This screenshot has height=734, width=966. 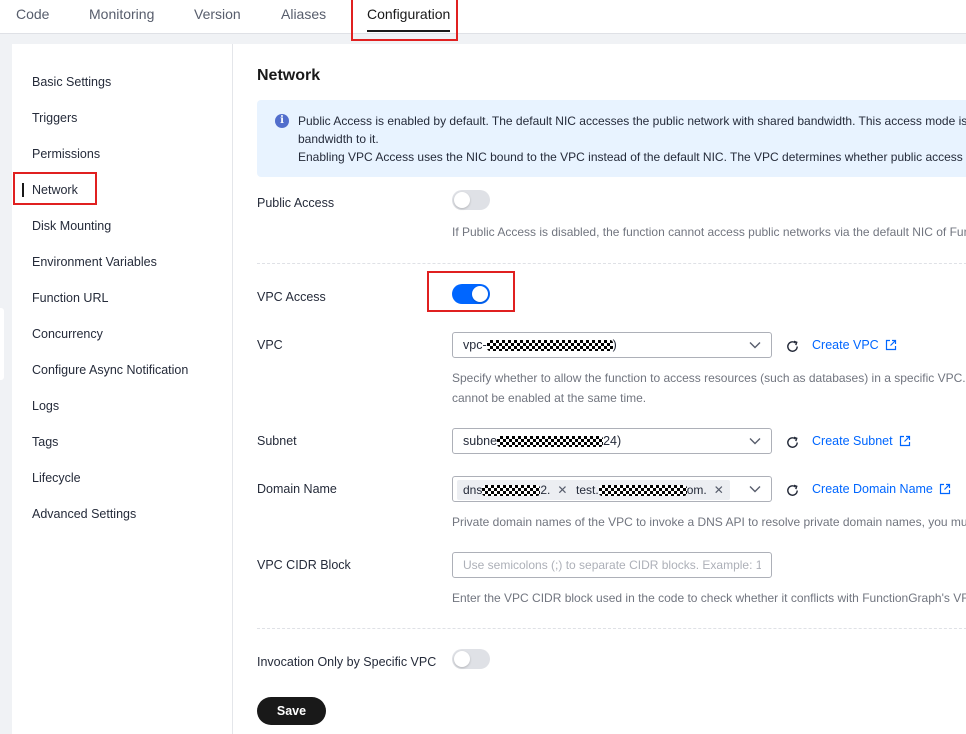 I want to click on invocation-only-label: Invocation Only by Specific VPC, so click(x=347, y=662).